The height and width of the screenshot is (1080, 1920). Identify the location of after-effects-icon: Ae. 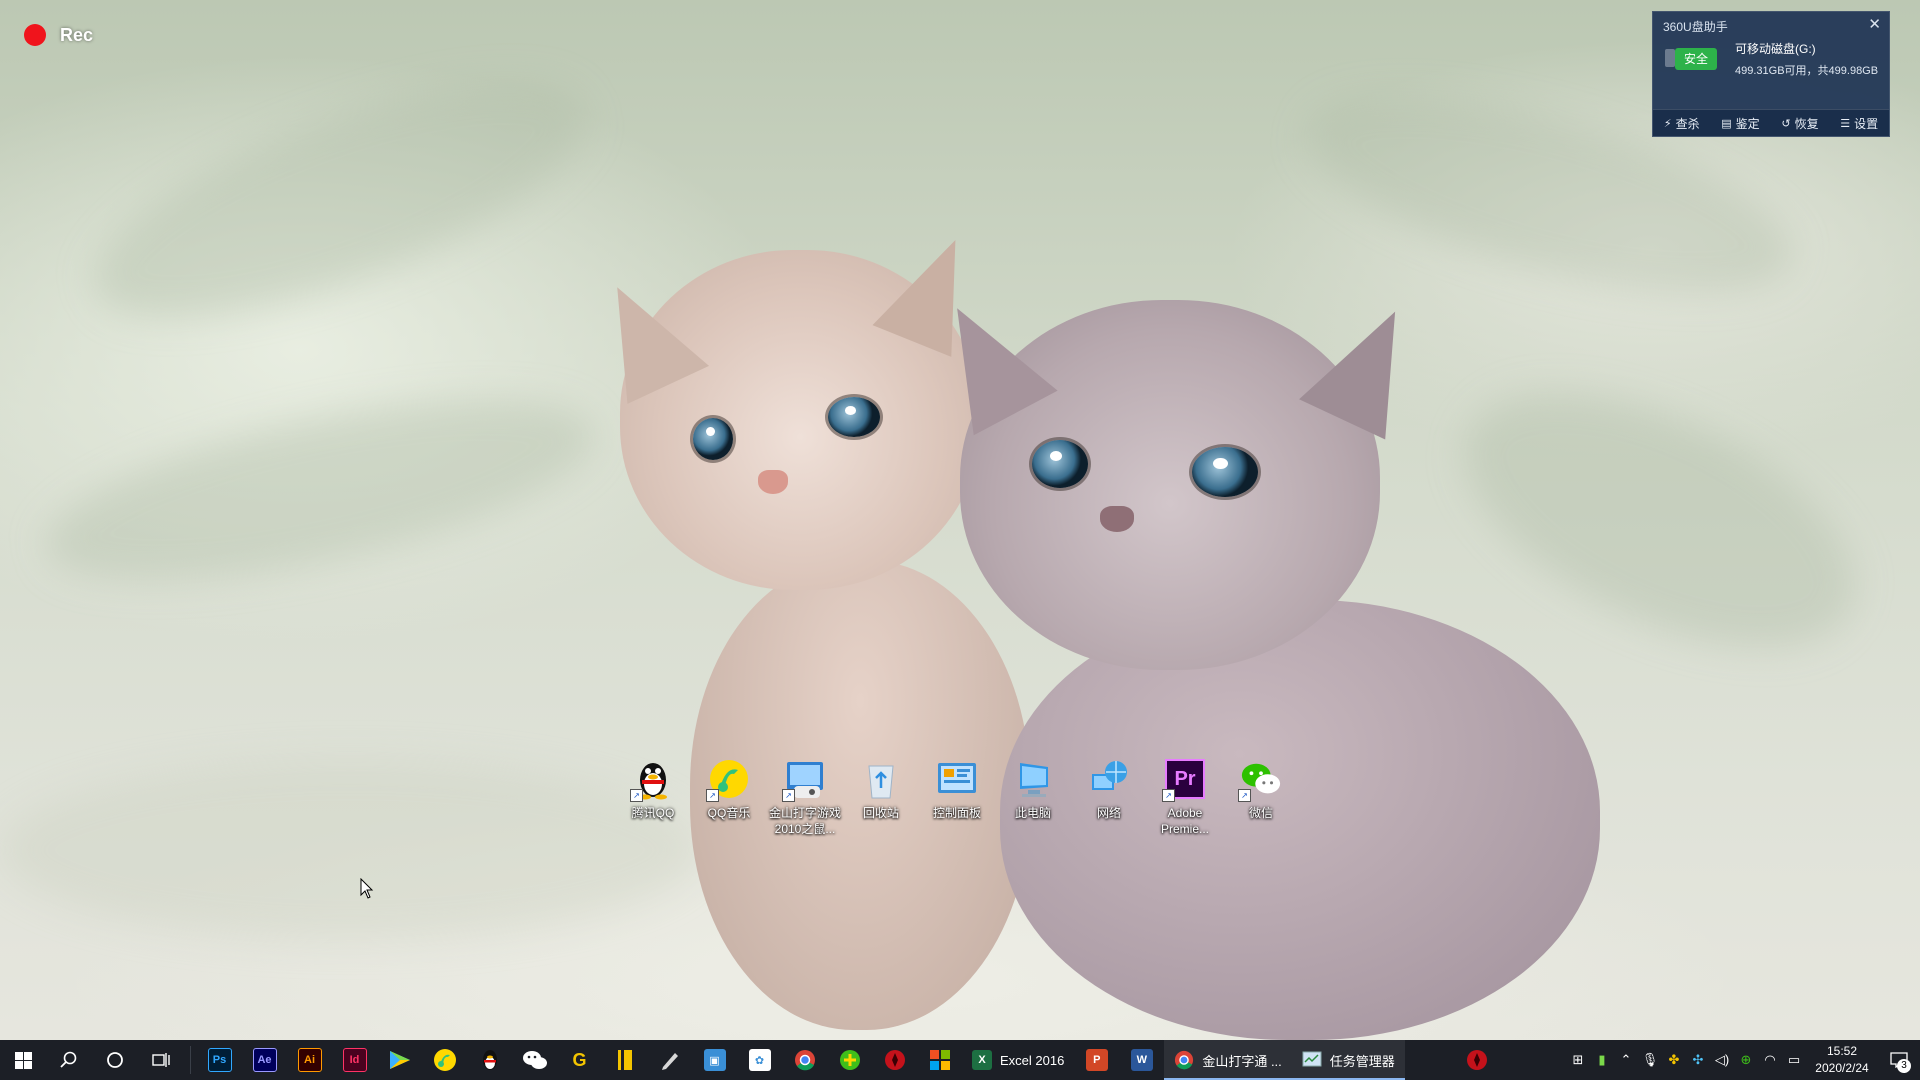
(264, 1060).